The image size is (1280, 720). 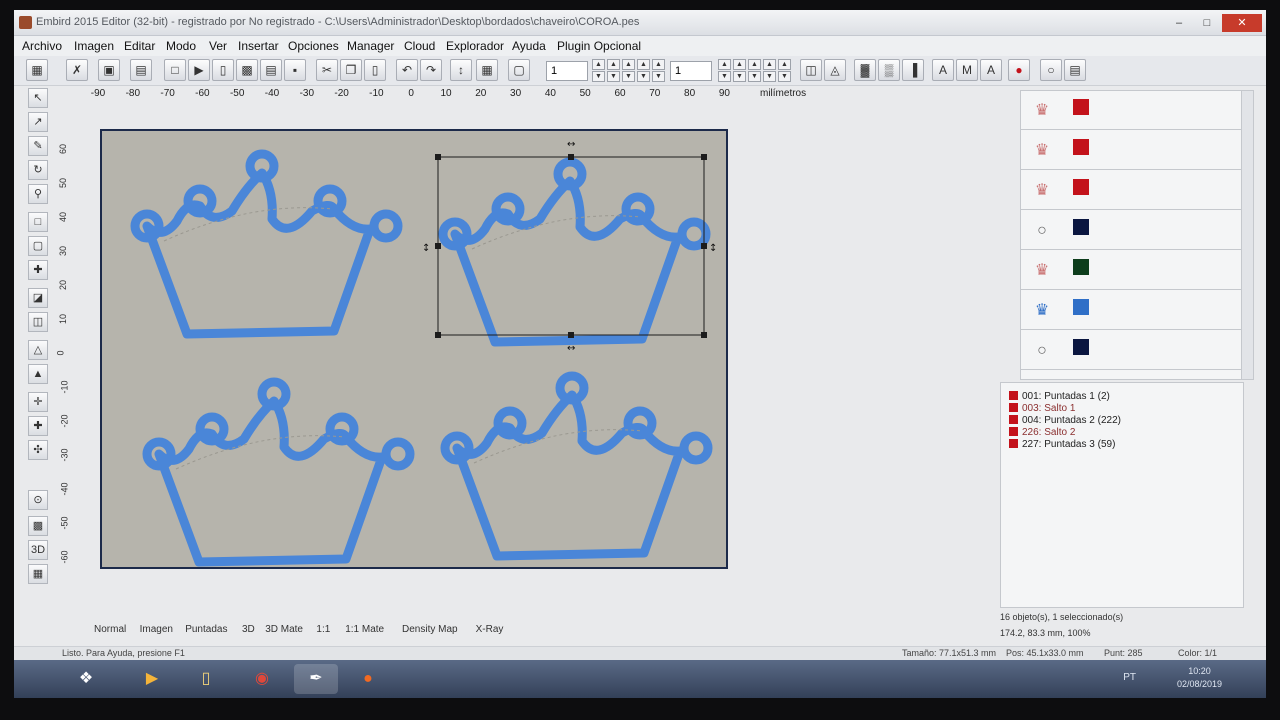 What do you see at coordinates (38, 298) in the screenshot?
I see `mirror-h-icon: ◪` at bounding box center [38, 298].